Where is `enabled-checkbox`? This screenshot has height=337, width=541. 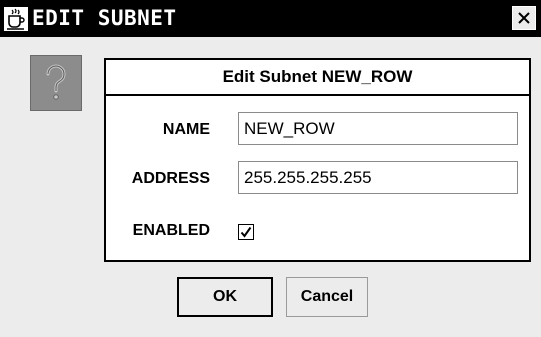
enabled-checkbox is located at coordinates (246, 232).